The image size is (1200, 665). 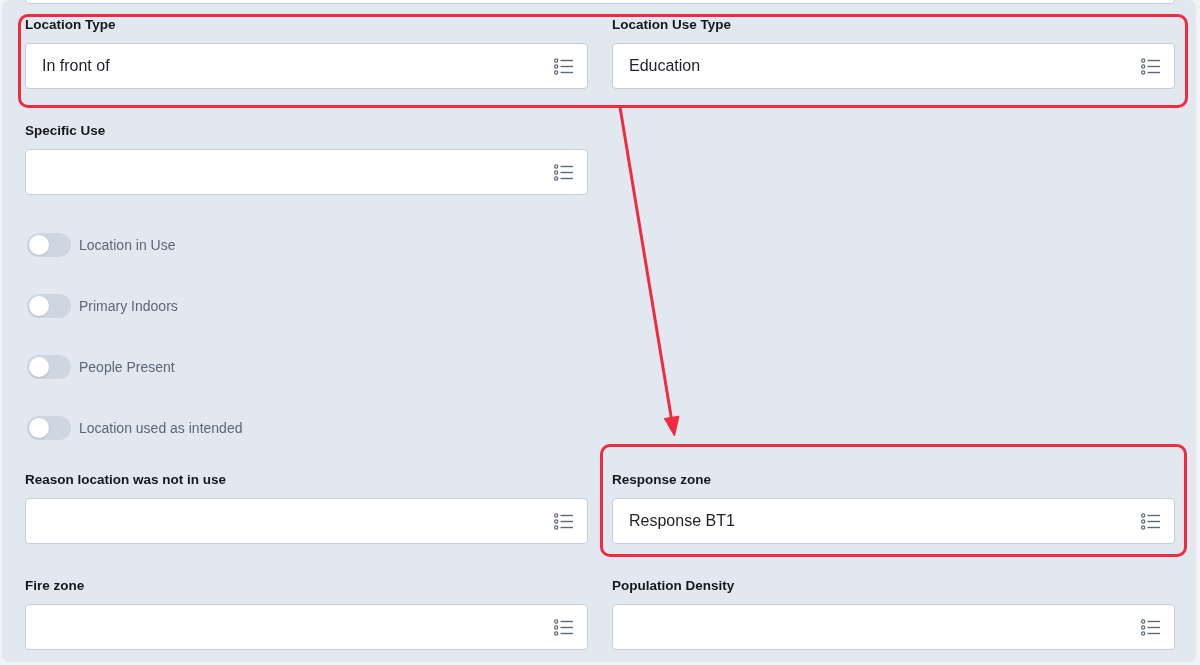 What do you see at coordinates (127, 367) in the screenshot?
I see `toggle-label: People Present` at bounding box center [127, 367].